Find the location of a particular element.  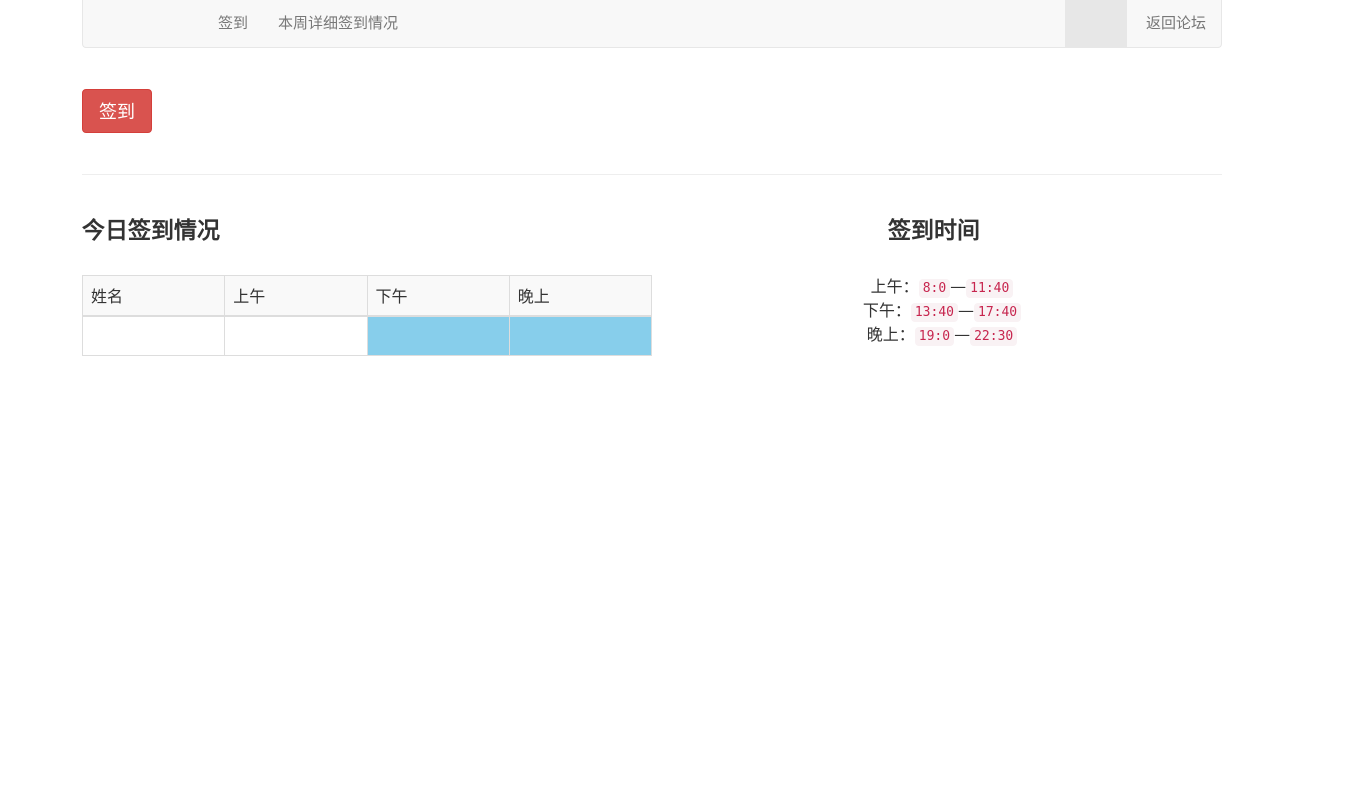

column-header-name: 姓名 is located at coordinates (153, 296).